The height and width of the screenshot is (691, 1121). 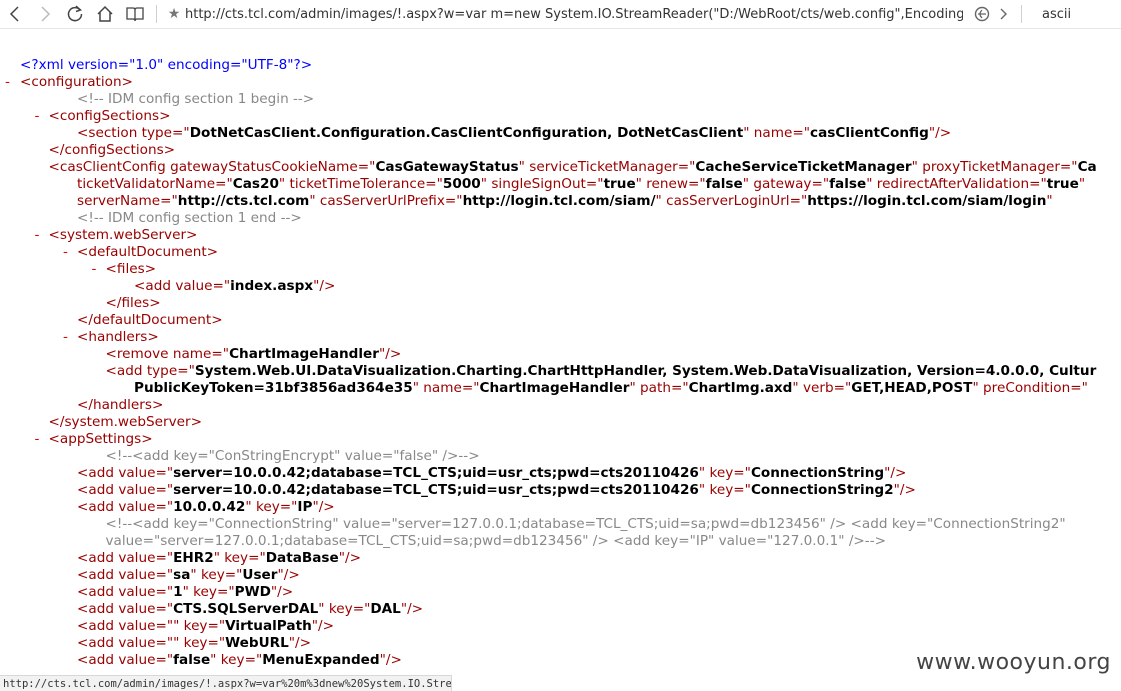 What do you see at coordinates (257, 643) in the screenshot?
I see `xml-token: WebURL` at bounding box center [257, 643].